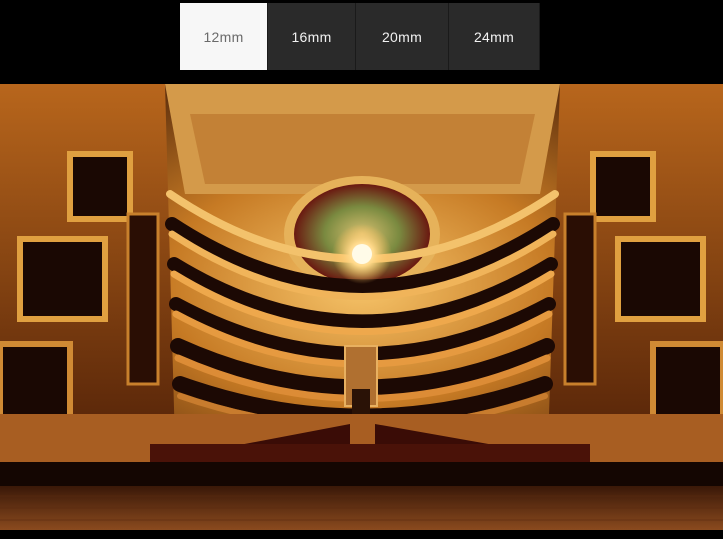 Image resolution: width=723 pixels, height=539 pixels. I want to click on tab-24mm: 24mm, so click(494, 36).